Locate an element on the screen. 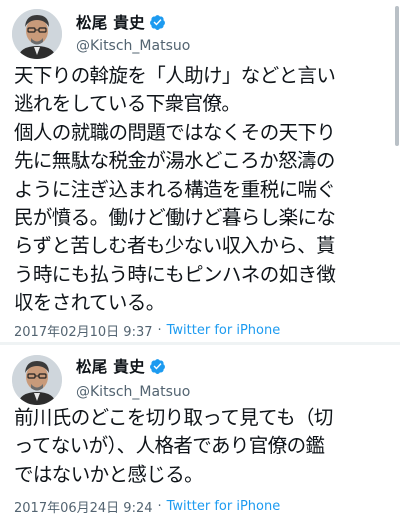 The height and width of the screenshot is (530, 400). tweet-timestamp: 2017年06月24日 9:24 is located at coordinates (83, 506).